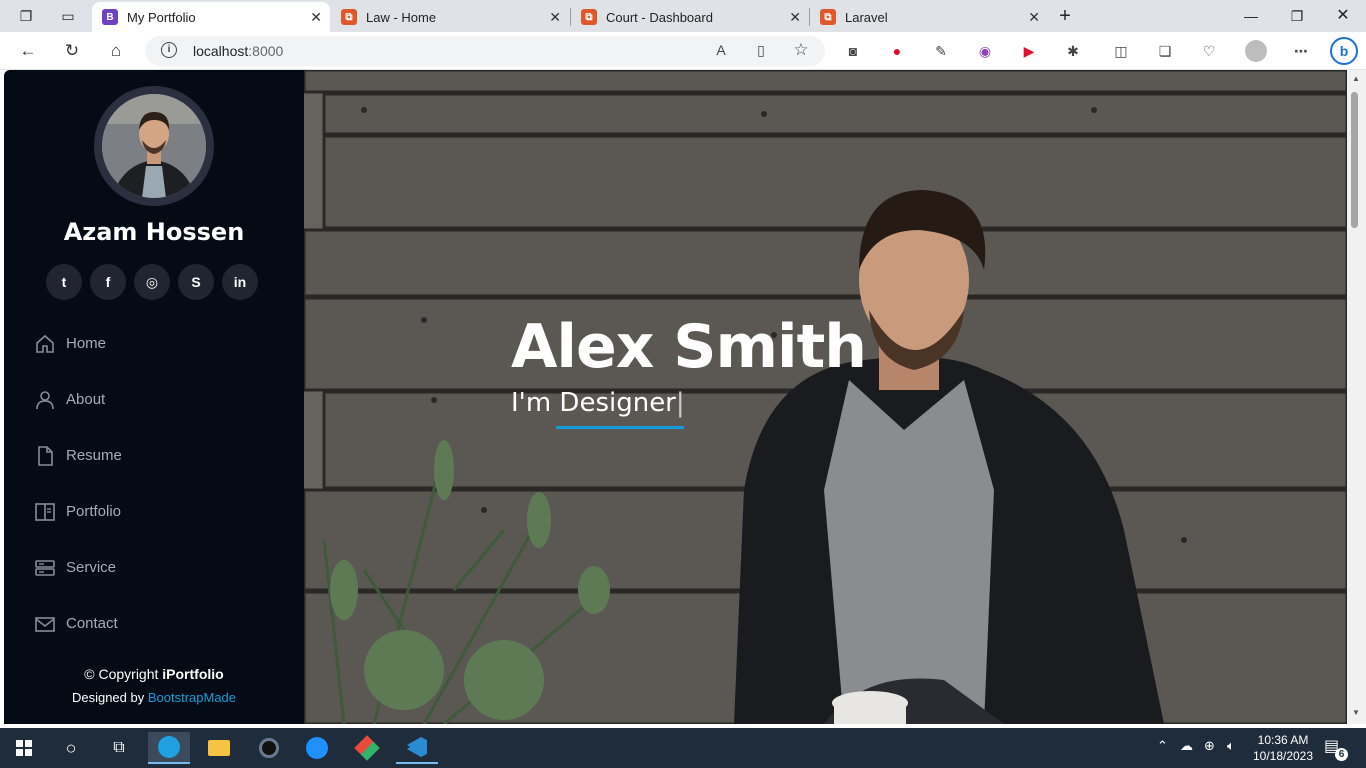  What do you see at coordinates (683, 748) in the screenshot?
I see `taskbar: ○ ⧉ ⌃ ☁ ⊕ 🔈︎ 10:36 AM 10/18/2023 ▤ 6` at bounding box center [683, 748].